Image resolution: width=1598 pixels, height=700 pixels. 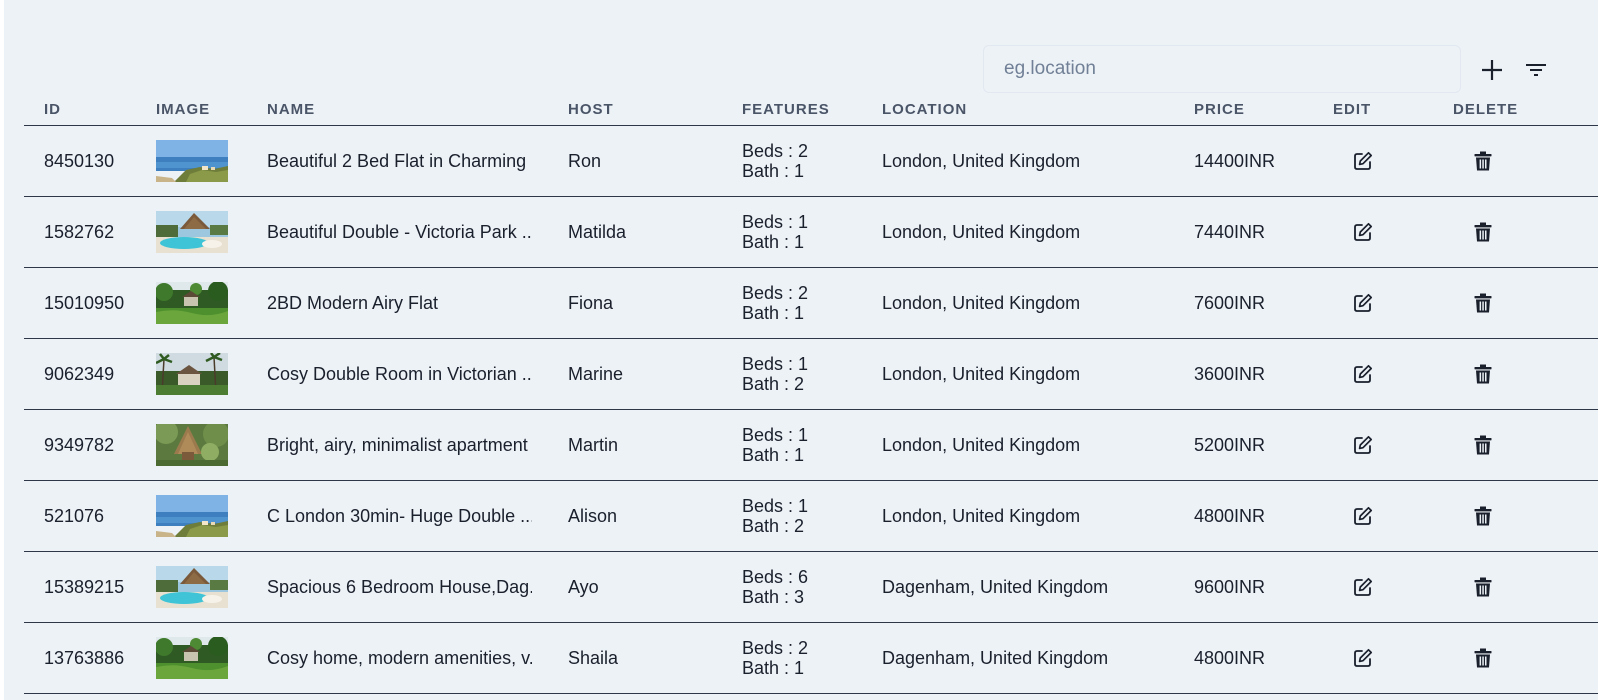 What do you see at coordinates (1219, 109) in the screenshot?
I see `column-header-price: PRICE` at bounding box center [1219, 109].